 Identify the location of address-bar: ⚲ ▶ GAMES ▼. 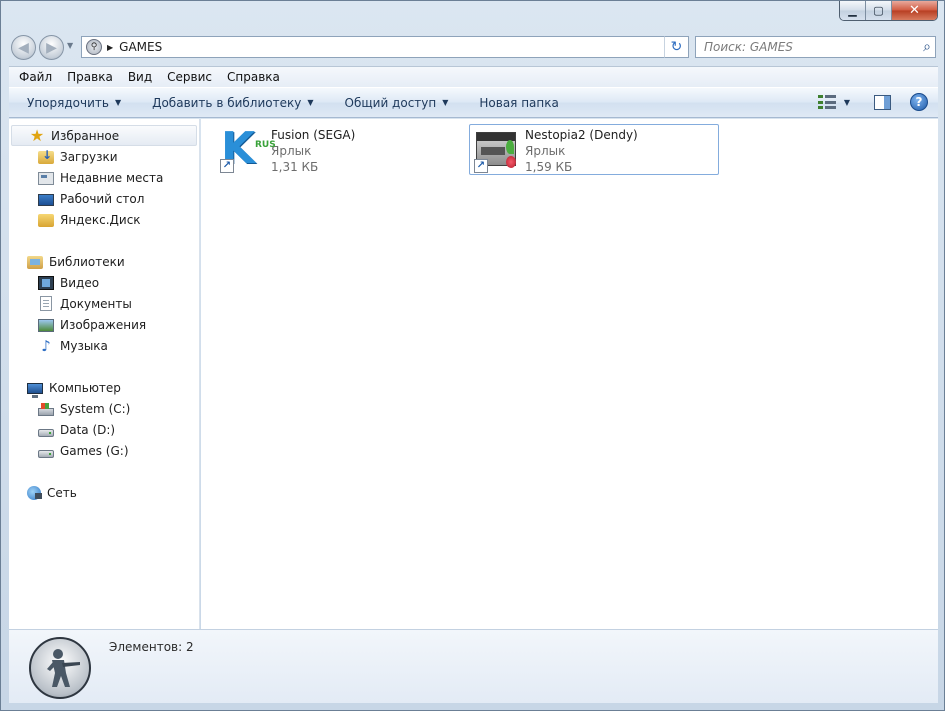
(385, 47).